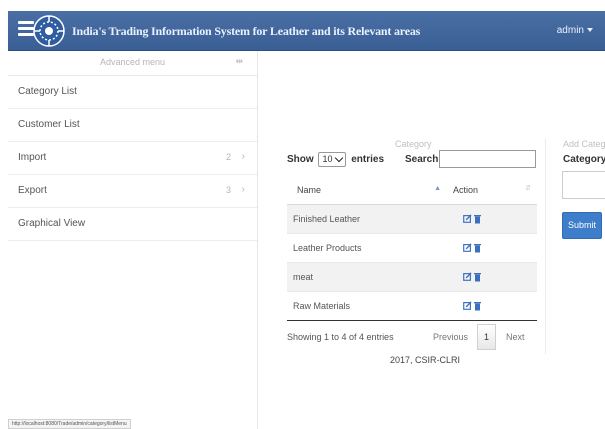  What do you see at coordinates (492, 190) in the screenshot?
I see `column-header-action: Action ⇵` at bounding box center [492, 190].